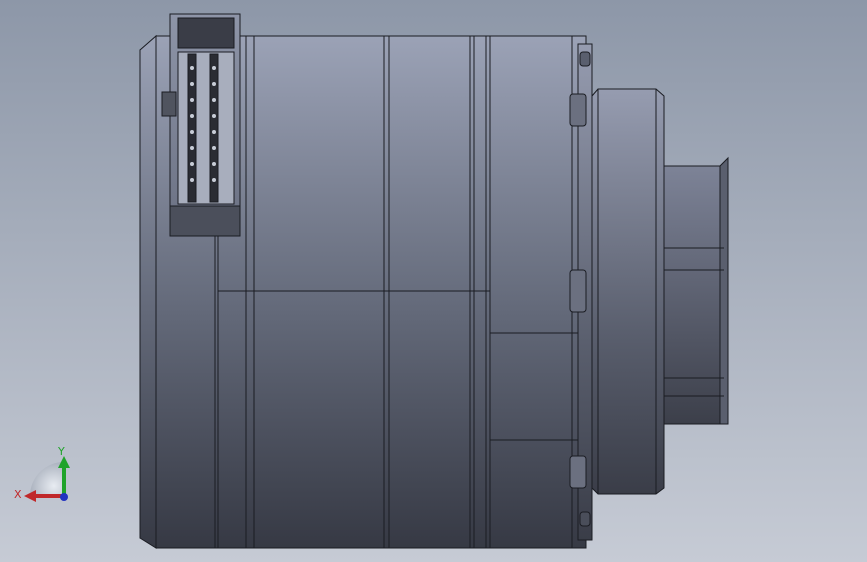 The height and width of the screenshot is (562, 867). Describe the element at coordinates (64, 497) in the screenshot. I see `z-axis-icon` at that location.